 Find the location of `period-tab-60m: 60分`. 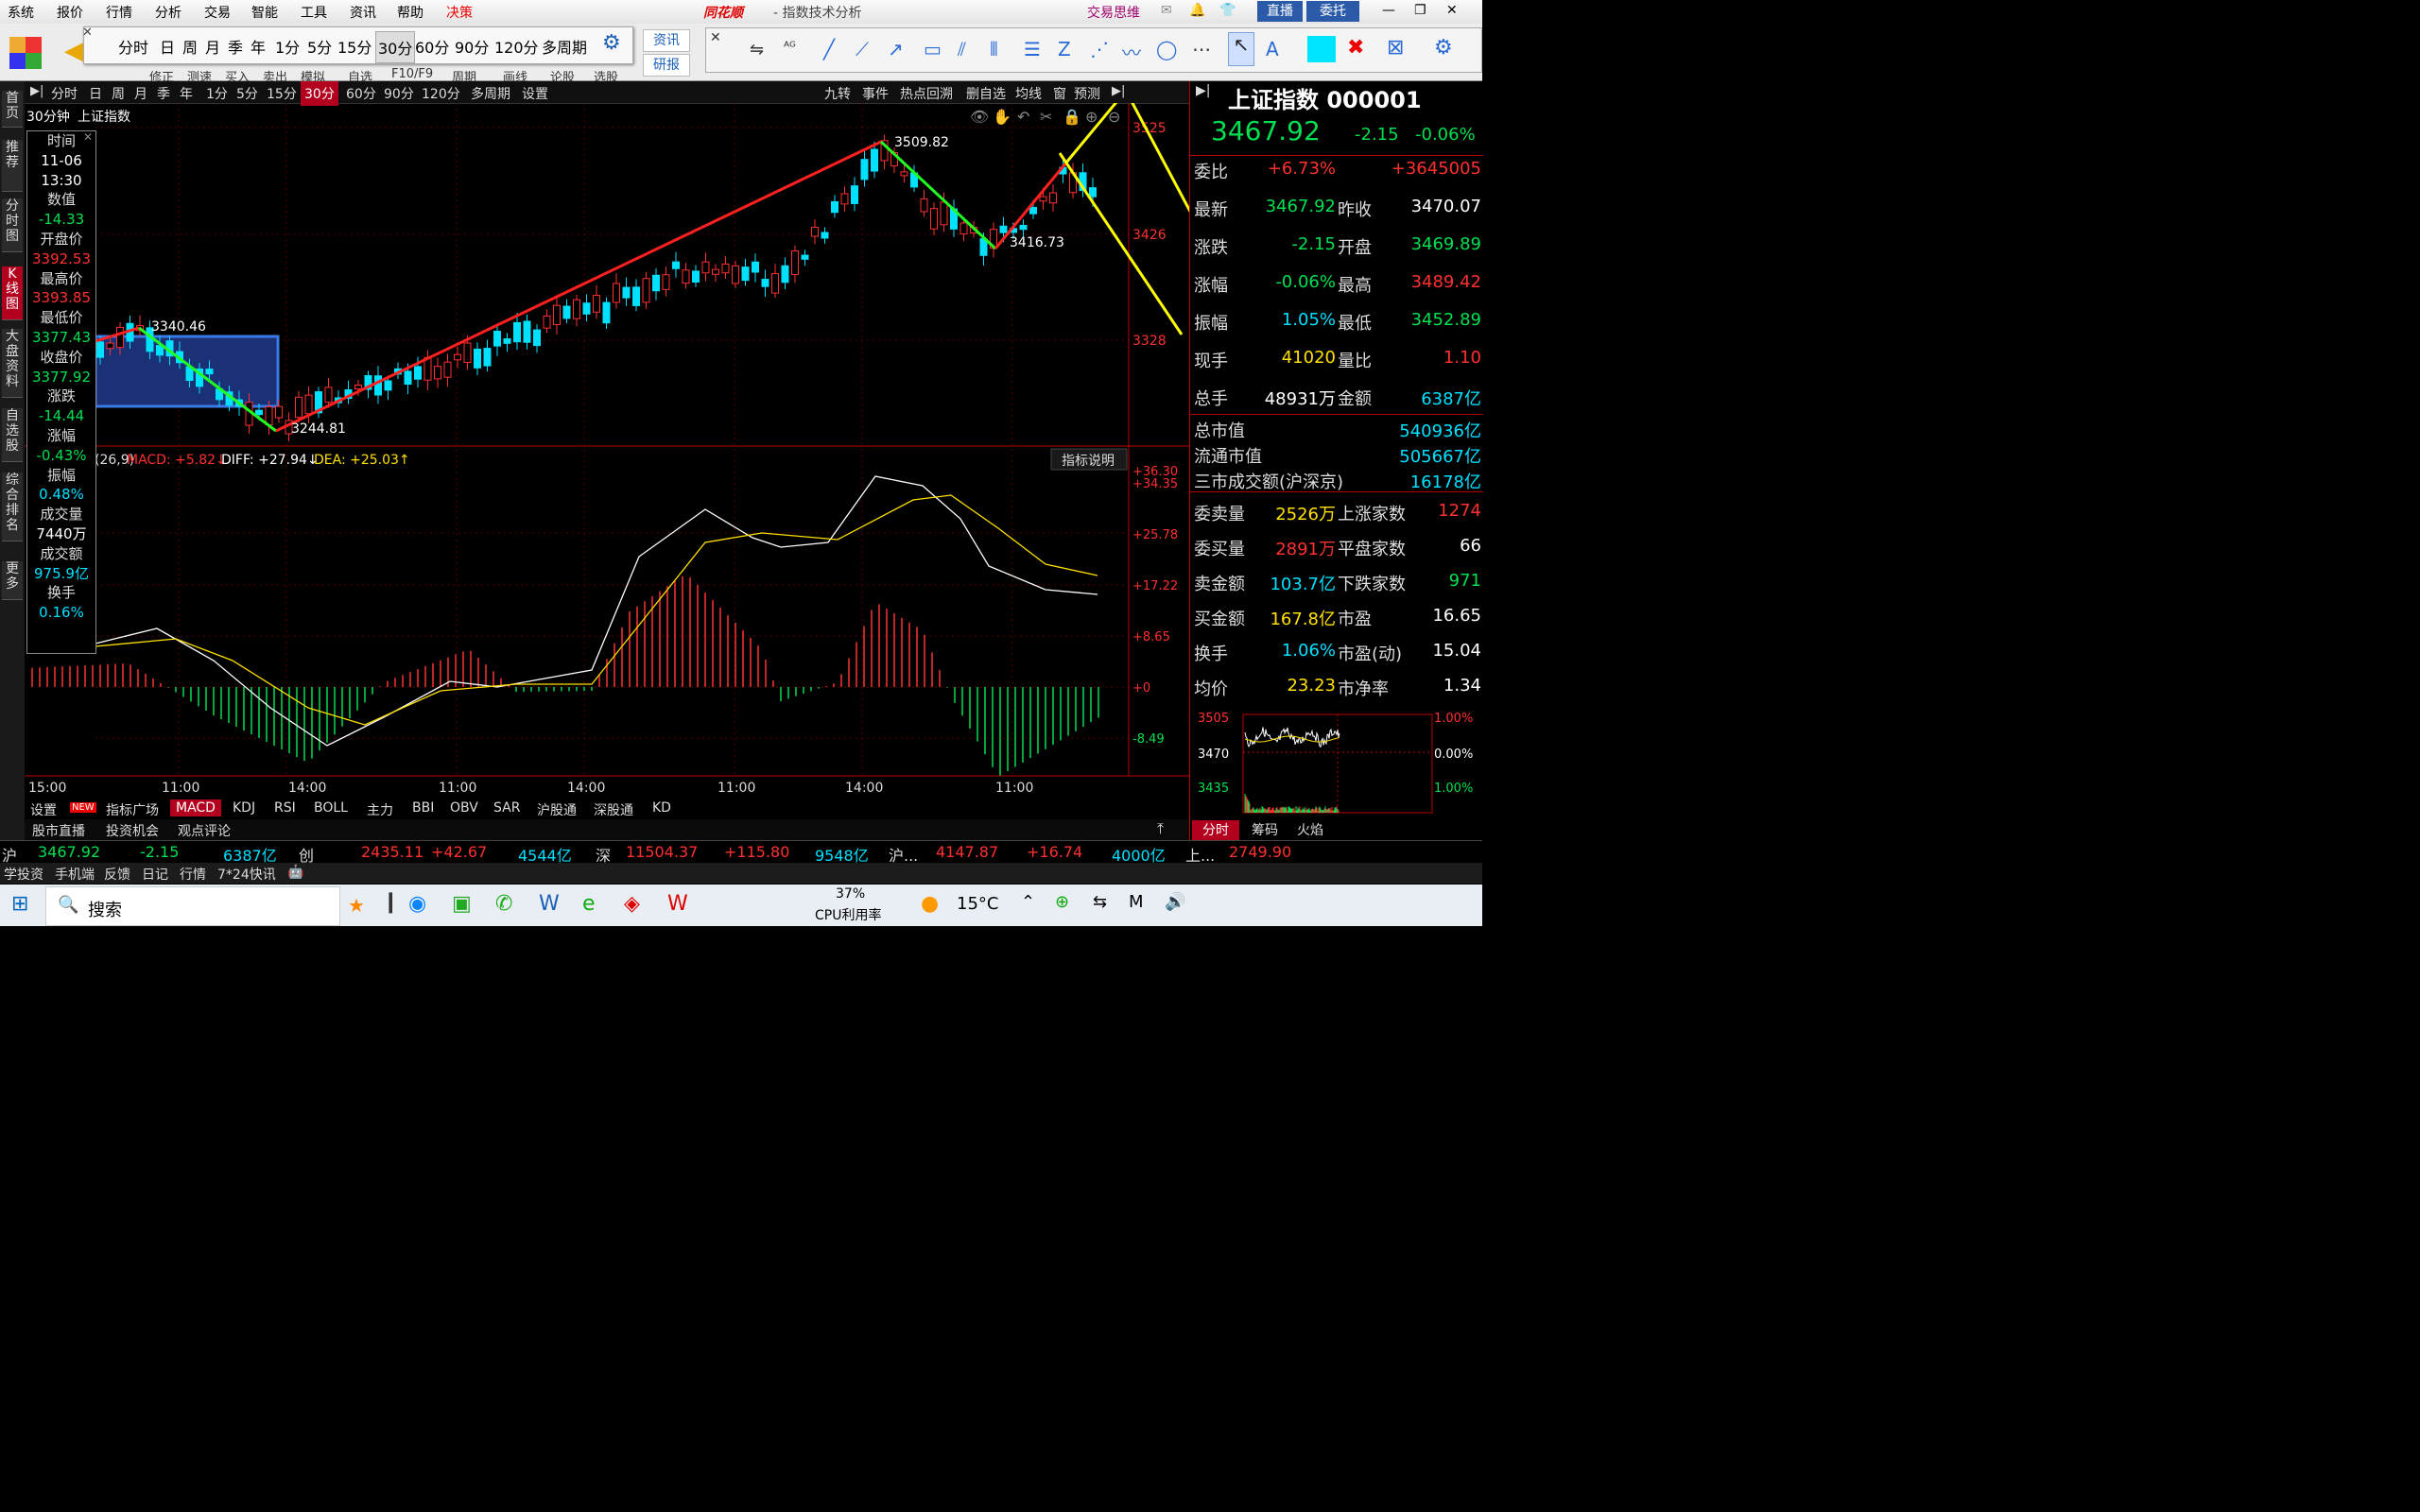

period-tab-60m: 60分 is located at coordinates (361, 93).